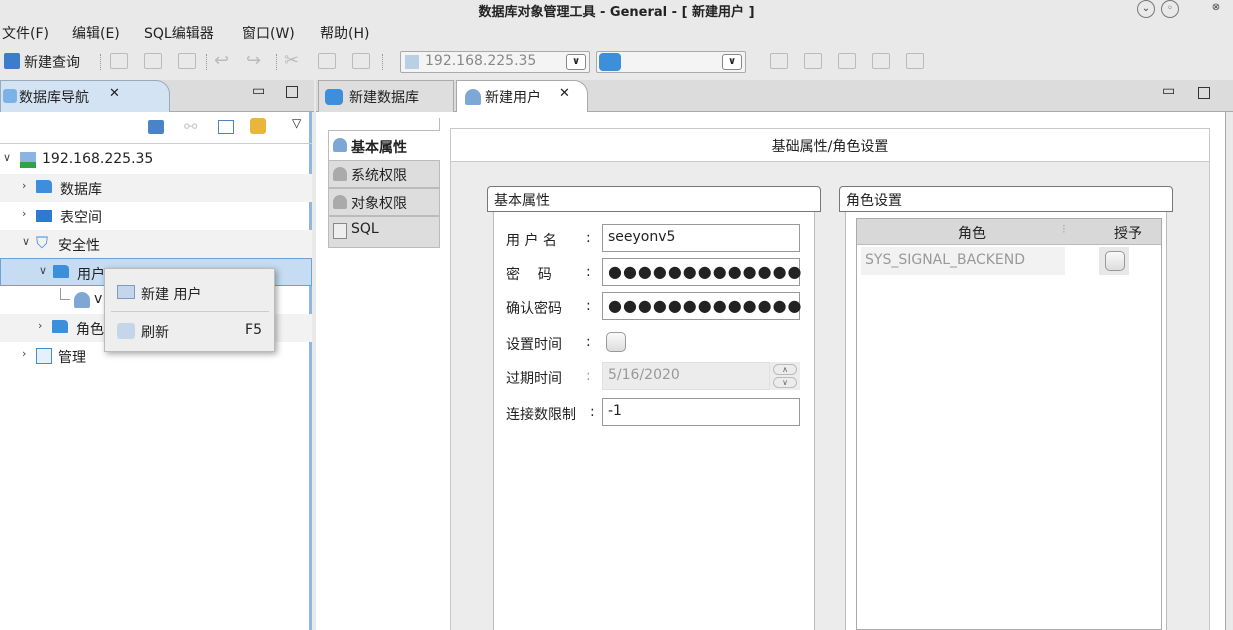  Describe the element at coordinates (79, 246) in the screenshot. I see `tree-label-security: 安全性` at that location.